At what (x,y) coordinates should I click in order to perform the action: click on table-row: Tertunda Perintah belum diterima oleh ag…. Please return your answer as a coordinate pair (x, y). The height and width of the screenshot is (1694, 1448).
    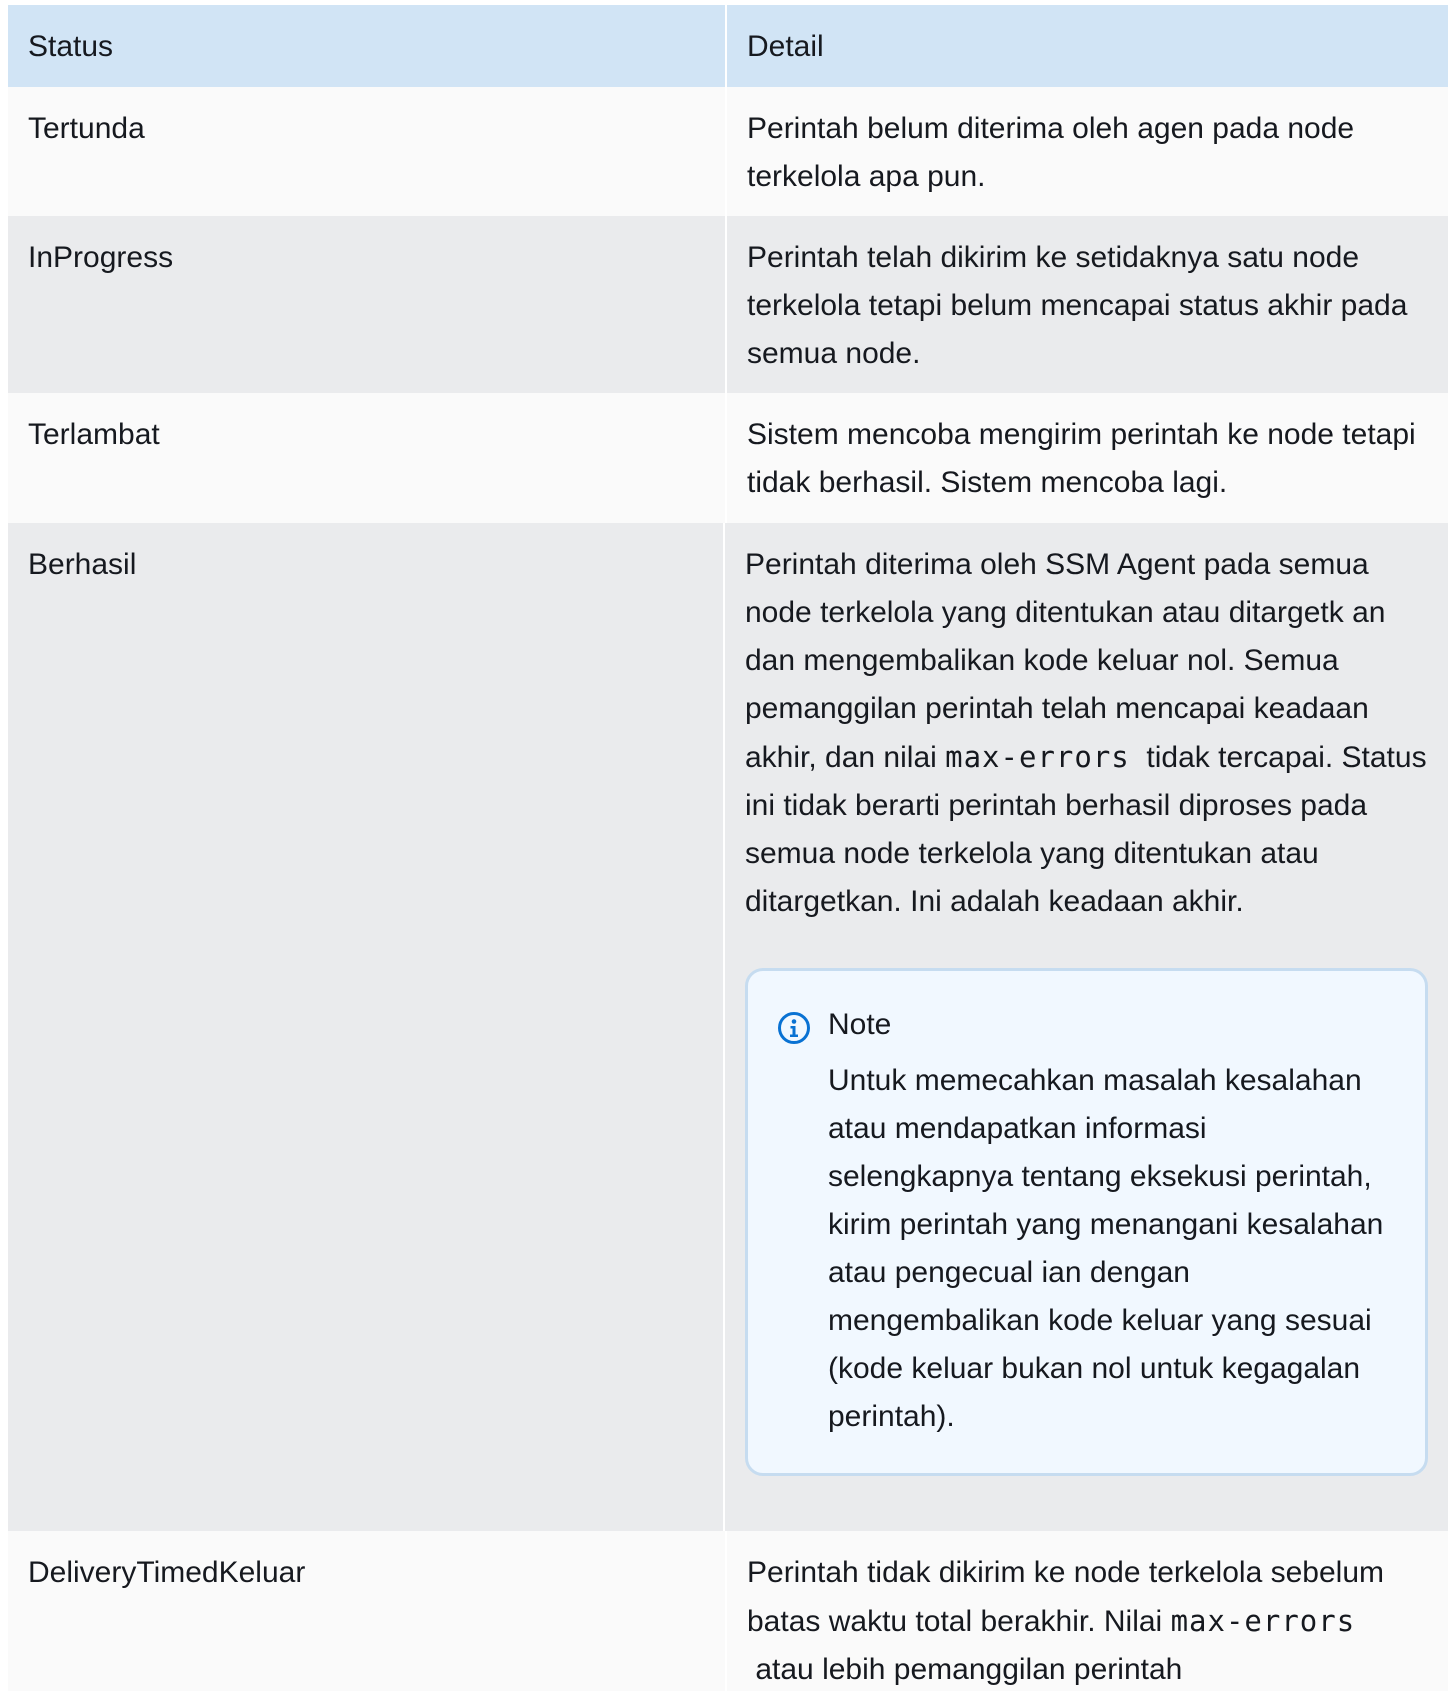
    Looking at the image, I should click on (728, 151).